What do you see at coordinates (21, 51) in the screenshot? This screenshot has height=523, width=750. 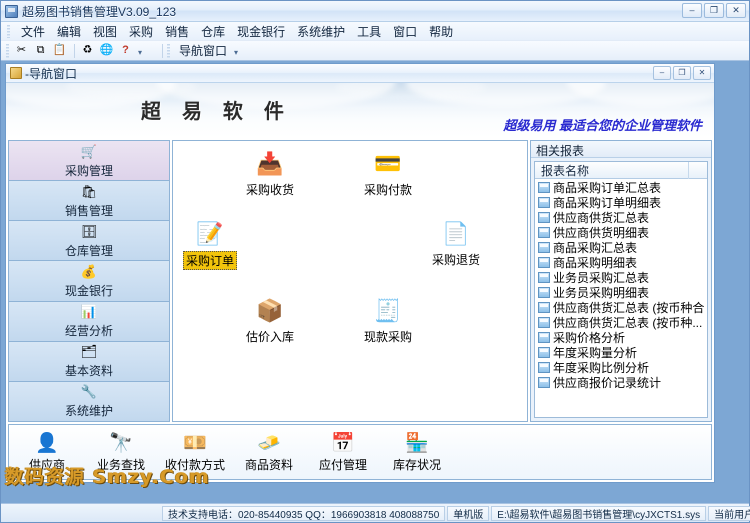 I see `cut-icon: ✂` at bounding box center [21, 51].